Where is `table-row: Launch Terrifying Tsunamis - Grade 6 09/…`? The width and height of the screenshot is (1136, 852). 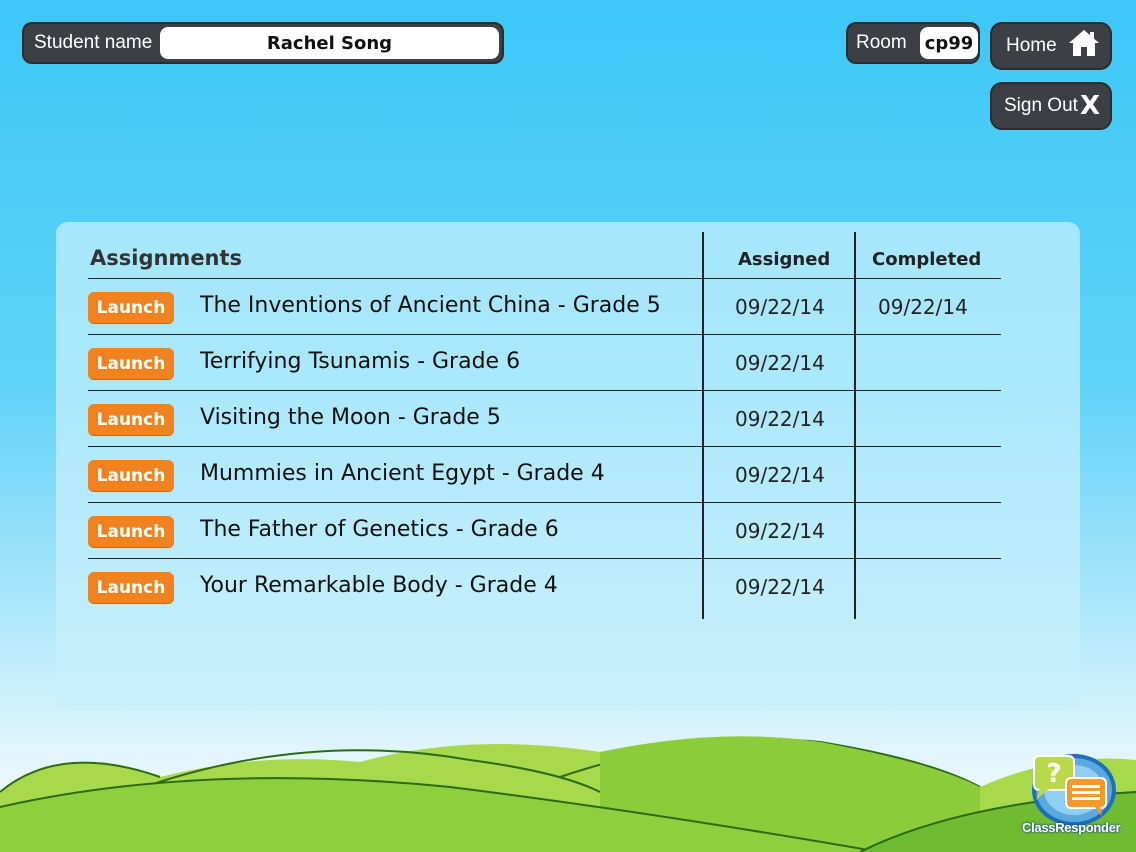
table-row: Launch Terrifying Tsunamis - Grade 6 09/… is located at coordinates (544, 363).